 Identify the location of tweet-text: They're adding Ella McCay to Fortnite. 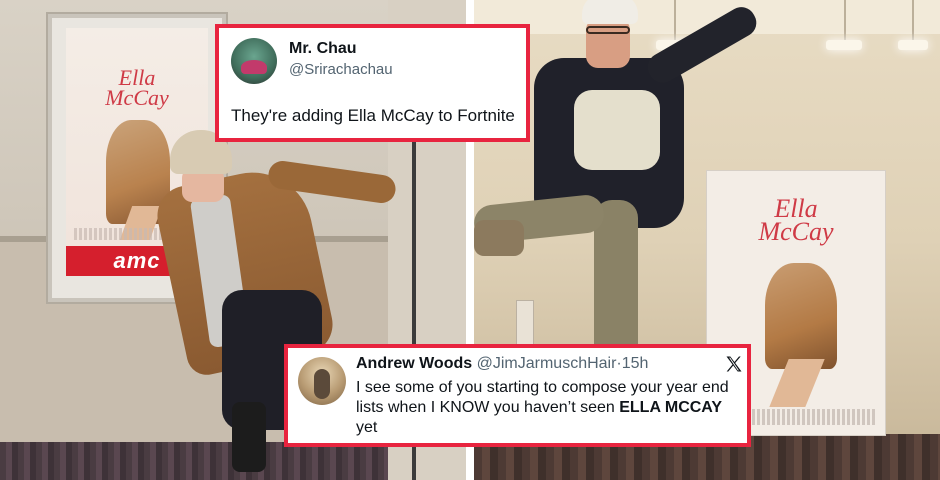
(373, 115).